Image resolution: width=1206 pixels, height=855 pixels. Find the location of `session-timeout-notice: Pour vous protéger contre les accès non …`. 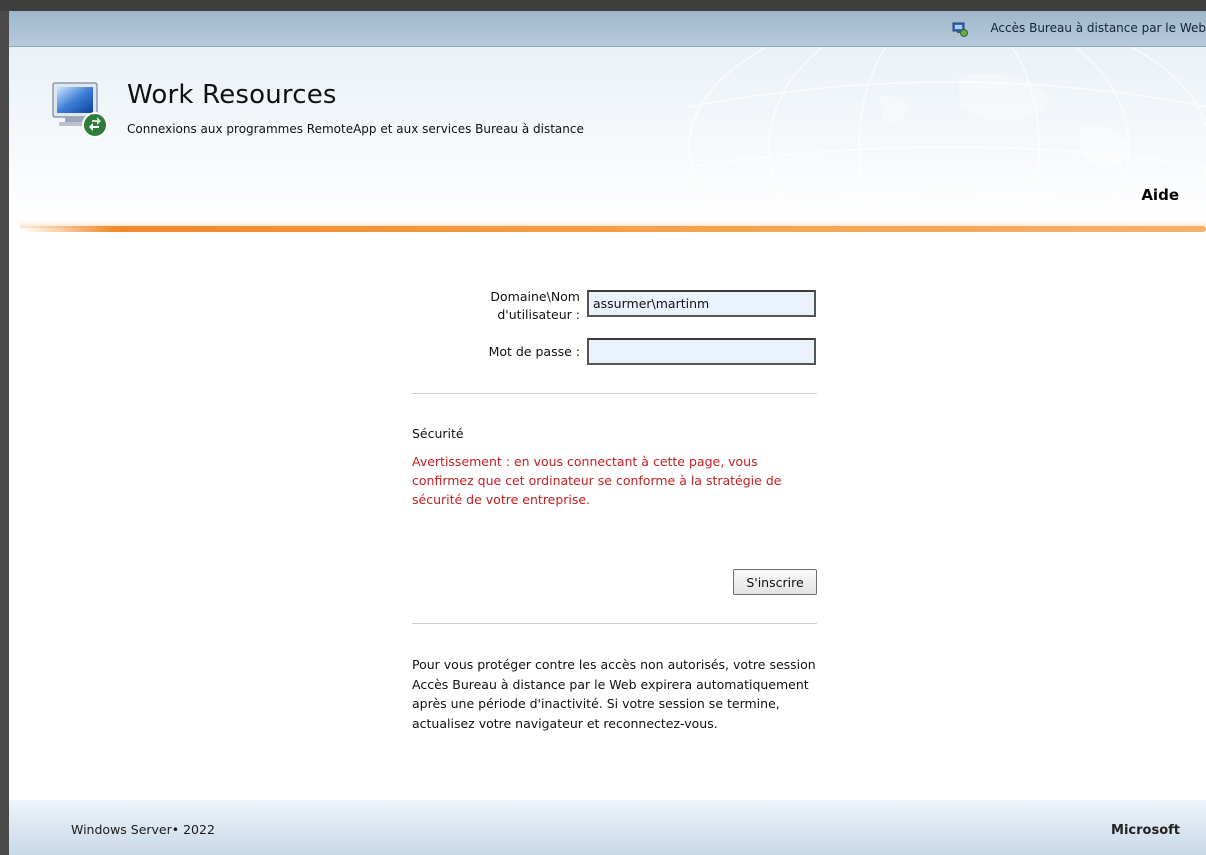

session-timeout-notice: Pour vous protéger contre les accès non … is located at coordinates (614, 694).